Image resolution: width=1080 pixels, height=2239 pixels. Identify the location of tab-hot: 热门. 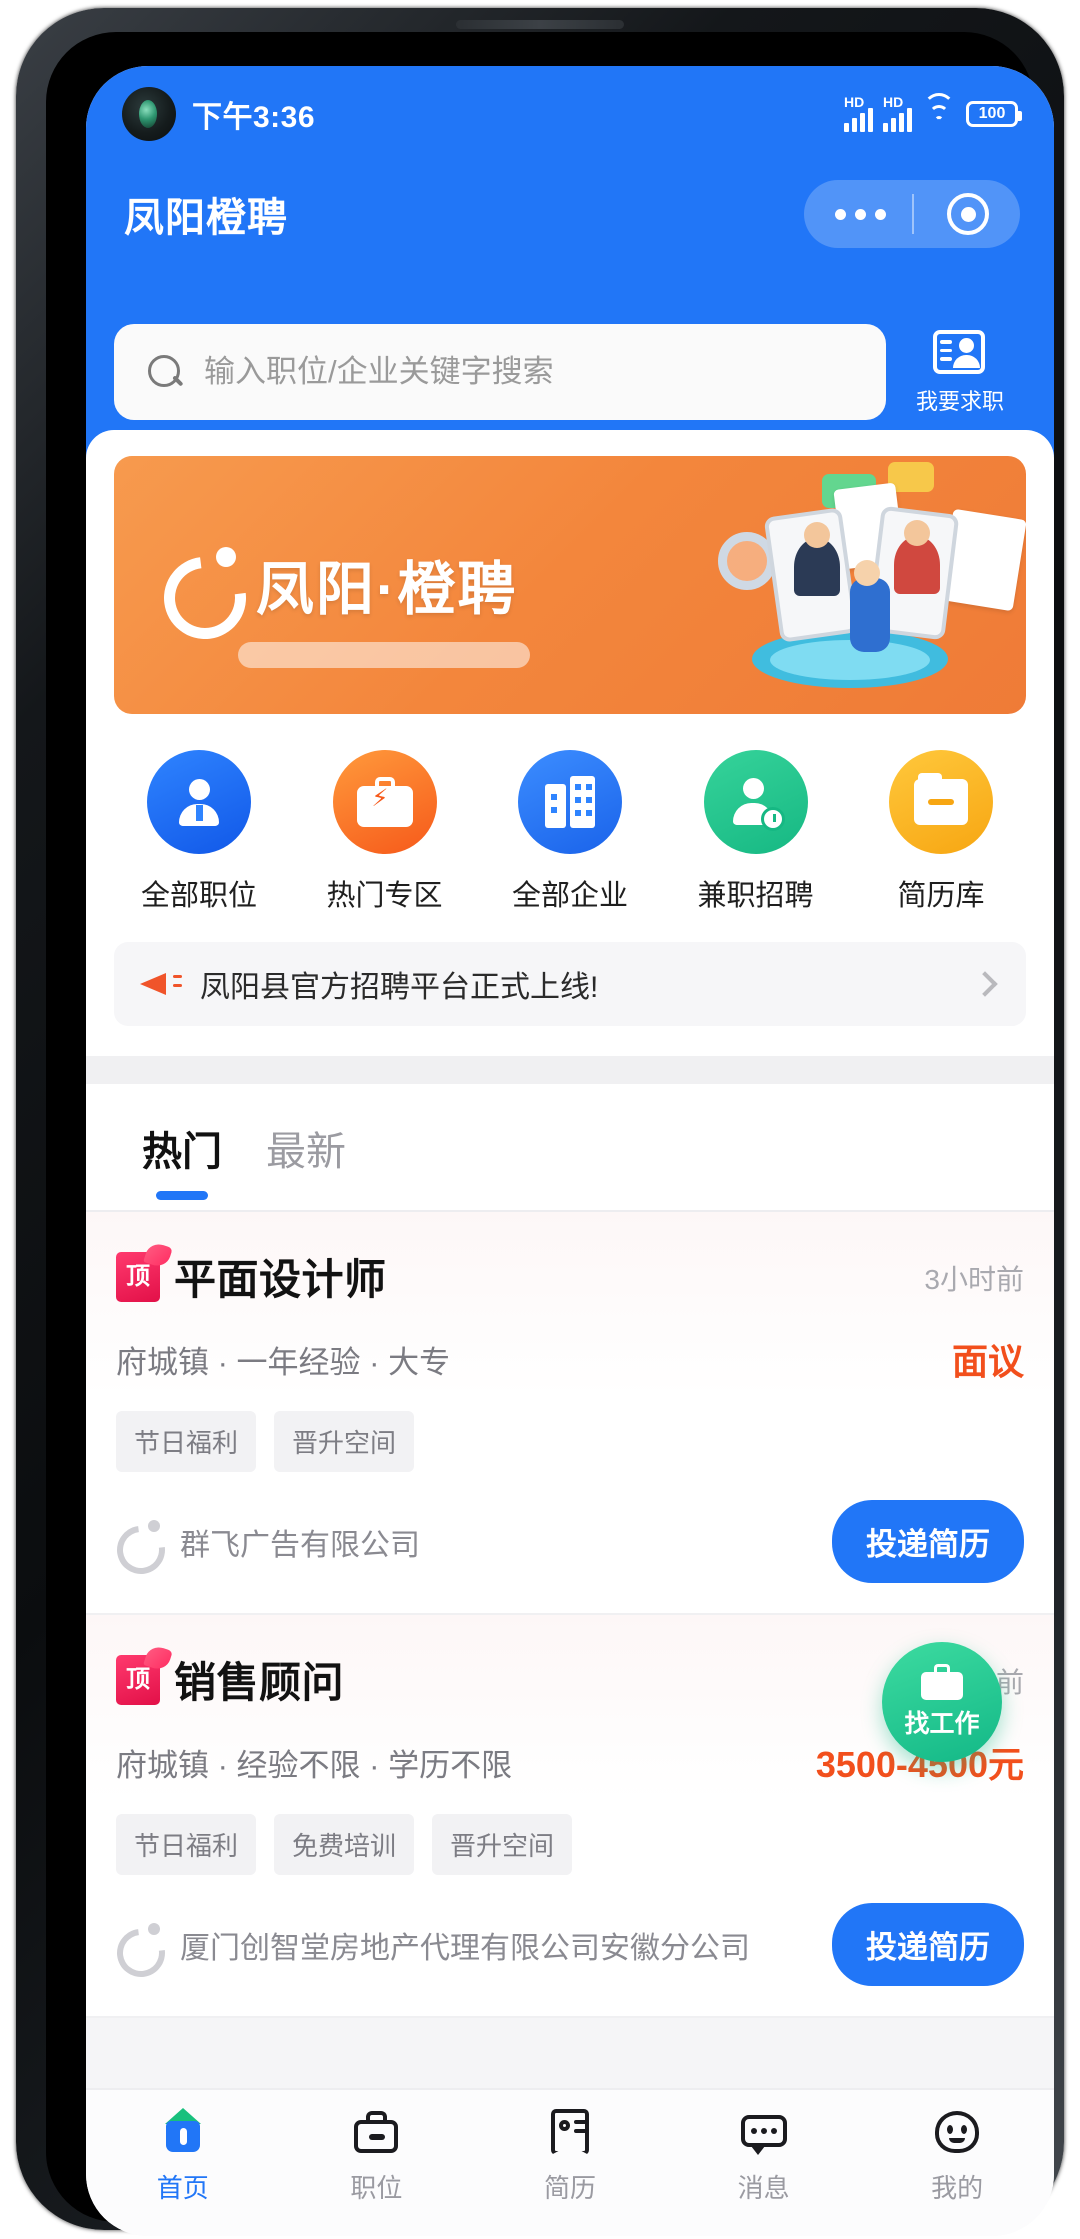
(182, 1164).